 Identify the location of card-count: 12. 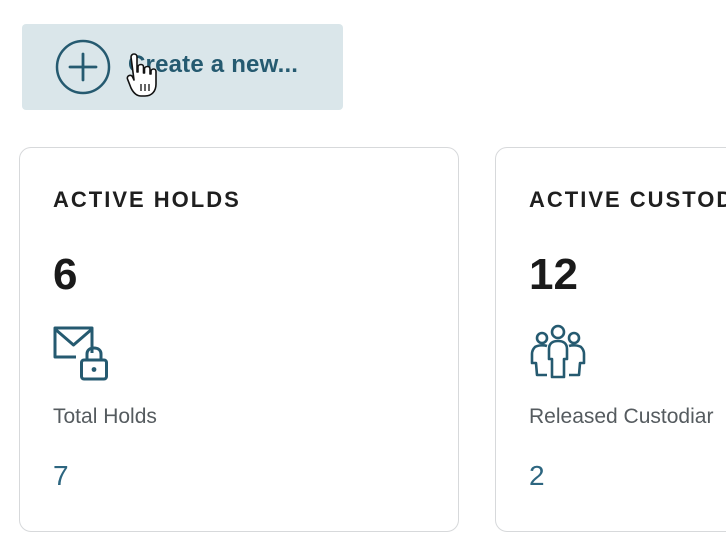
(553, 274).